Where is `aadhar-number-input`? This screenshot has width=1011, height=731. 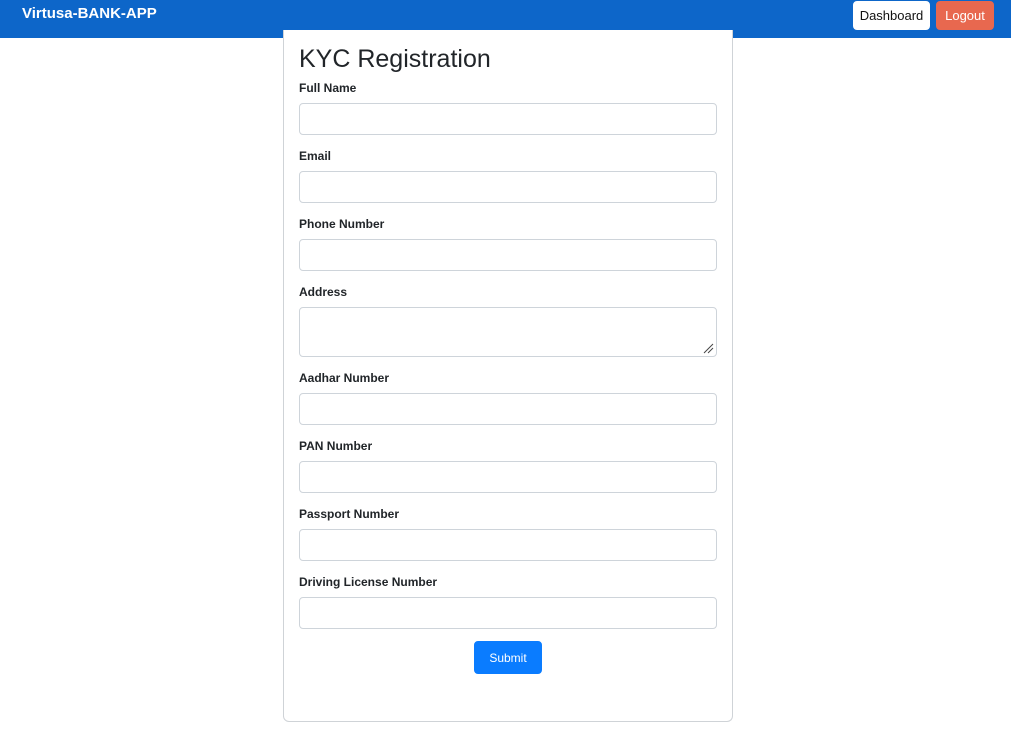
aadhar-number-input is located at coordinates (508, 409).